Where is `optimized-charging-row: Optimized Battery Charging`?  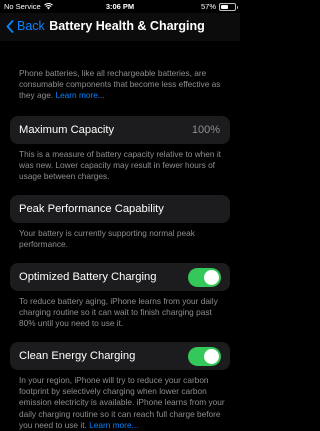
optimized-charging-row: Optimized Battery Charging is located at coordinates (120, 277).